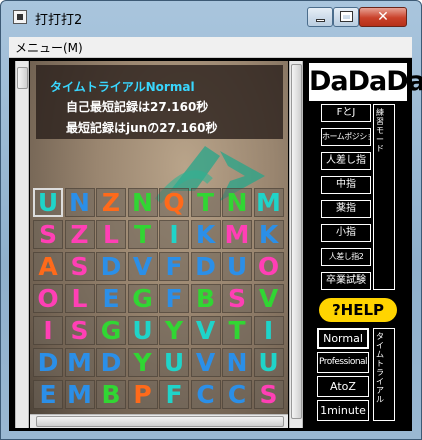 The image size is (422, 440). Describe the element at coordinates (343, 362) in the screenshot. I see `trial-button-professional: Professional` at that location.